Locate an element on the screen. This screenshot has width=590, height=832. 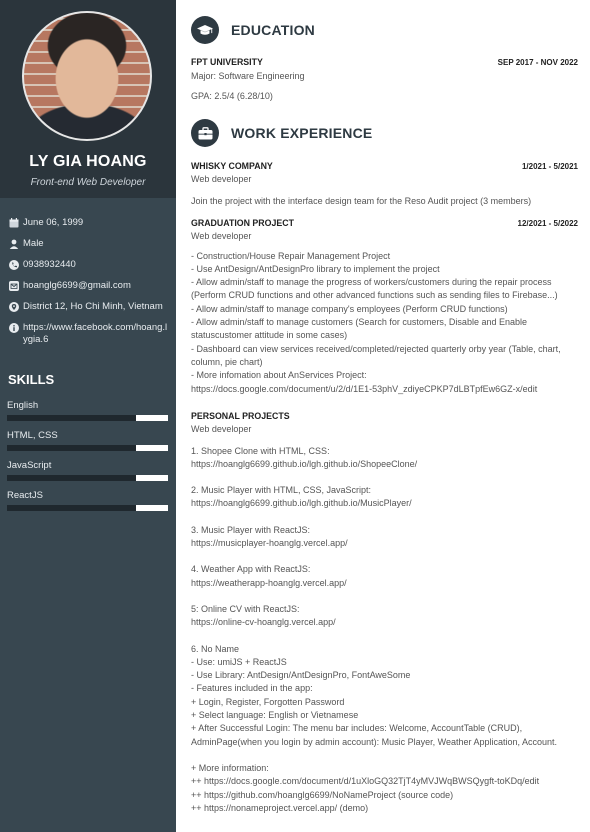
personal-role: Web developer is located at coordinates (221, 429).